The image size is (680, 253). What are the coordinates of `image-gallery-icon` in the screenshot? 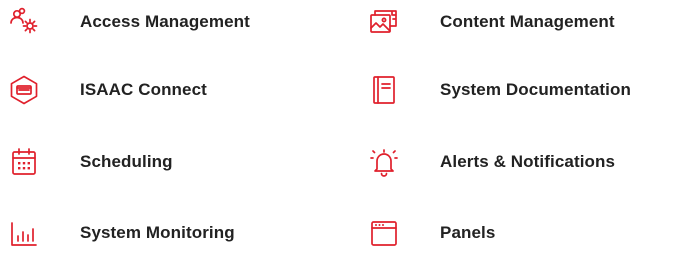 It's located at (384, 22).